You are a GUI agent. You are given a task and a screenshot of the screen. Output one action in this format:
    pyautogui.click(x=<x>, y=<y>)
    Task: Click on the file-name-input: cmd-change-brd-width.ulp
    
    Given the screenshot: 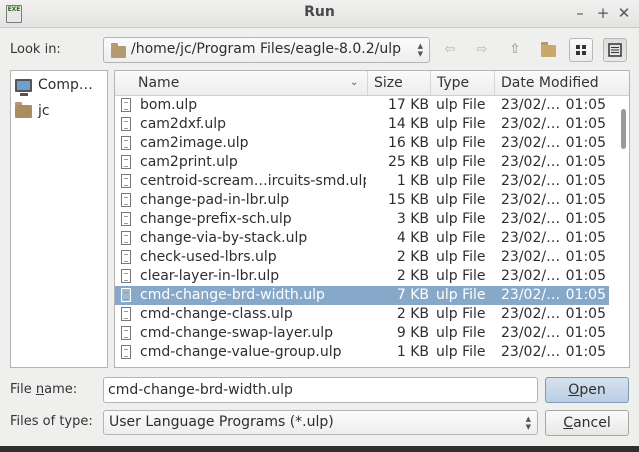 What is the action you would take?
    pyautogui.click(x=320, y=390)
    